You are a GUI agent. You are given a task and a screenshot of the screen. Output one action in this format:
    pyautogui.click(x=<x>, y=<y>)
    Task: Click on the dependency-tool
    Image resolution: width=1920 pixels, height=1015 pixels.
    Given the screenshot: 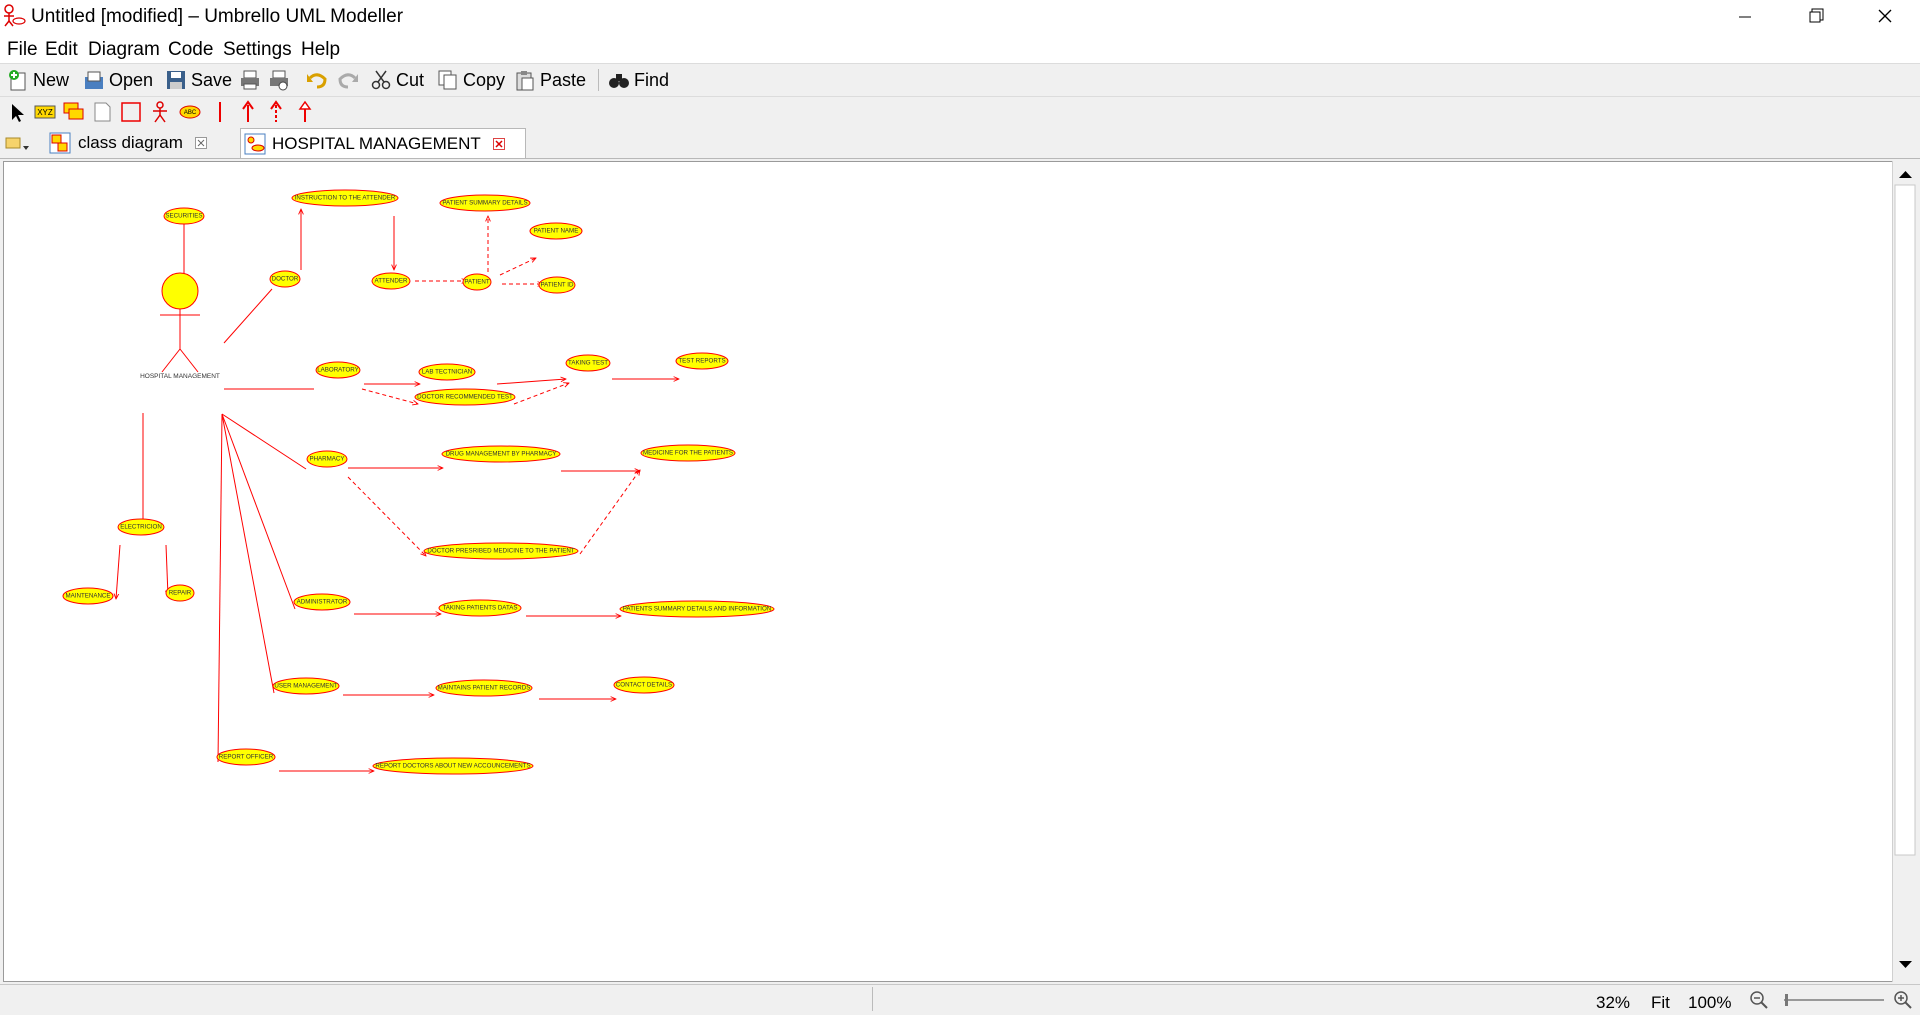 What is the action you would take?
    pyautogui.click(x=276, y=112)
    